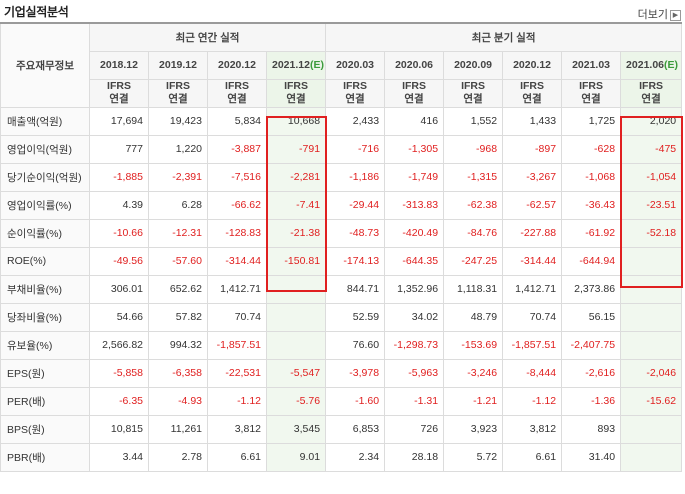 The image size is (685, 494). Describe the element at coordinates (119, 233) in the screenshot. I see `value-cell: -10.66` at that location.